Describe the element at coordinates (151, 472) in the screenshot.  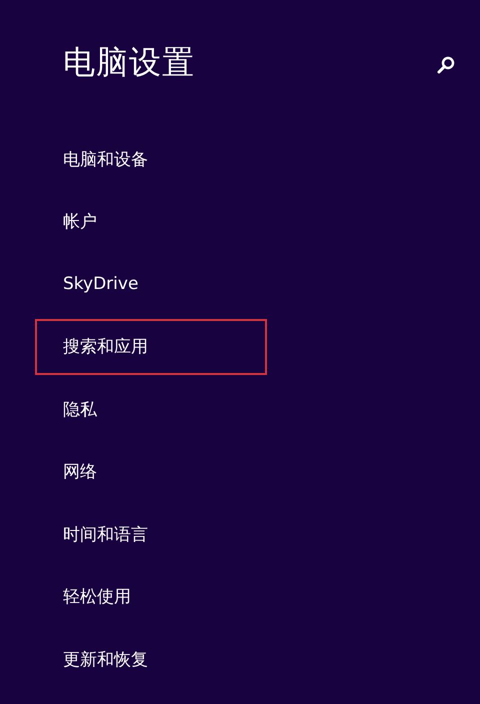
I see `settings-item: 网络` at that location.